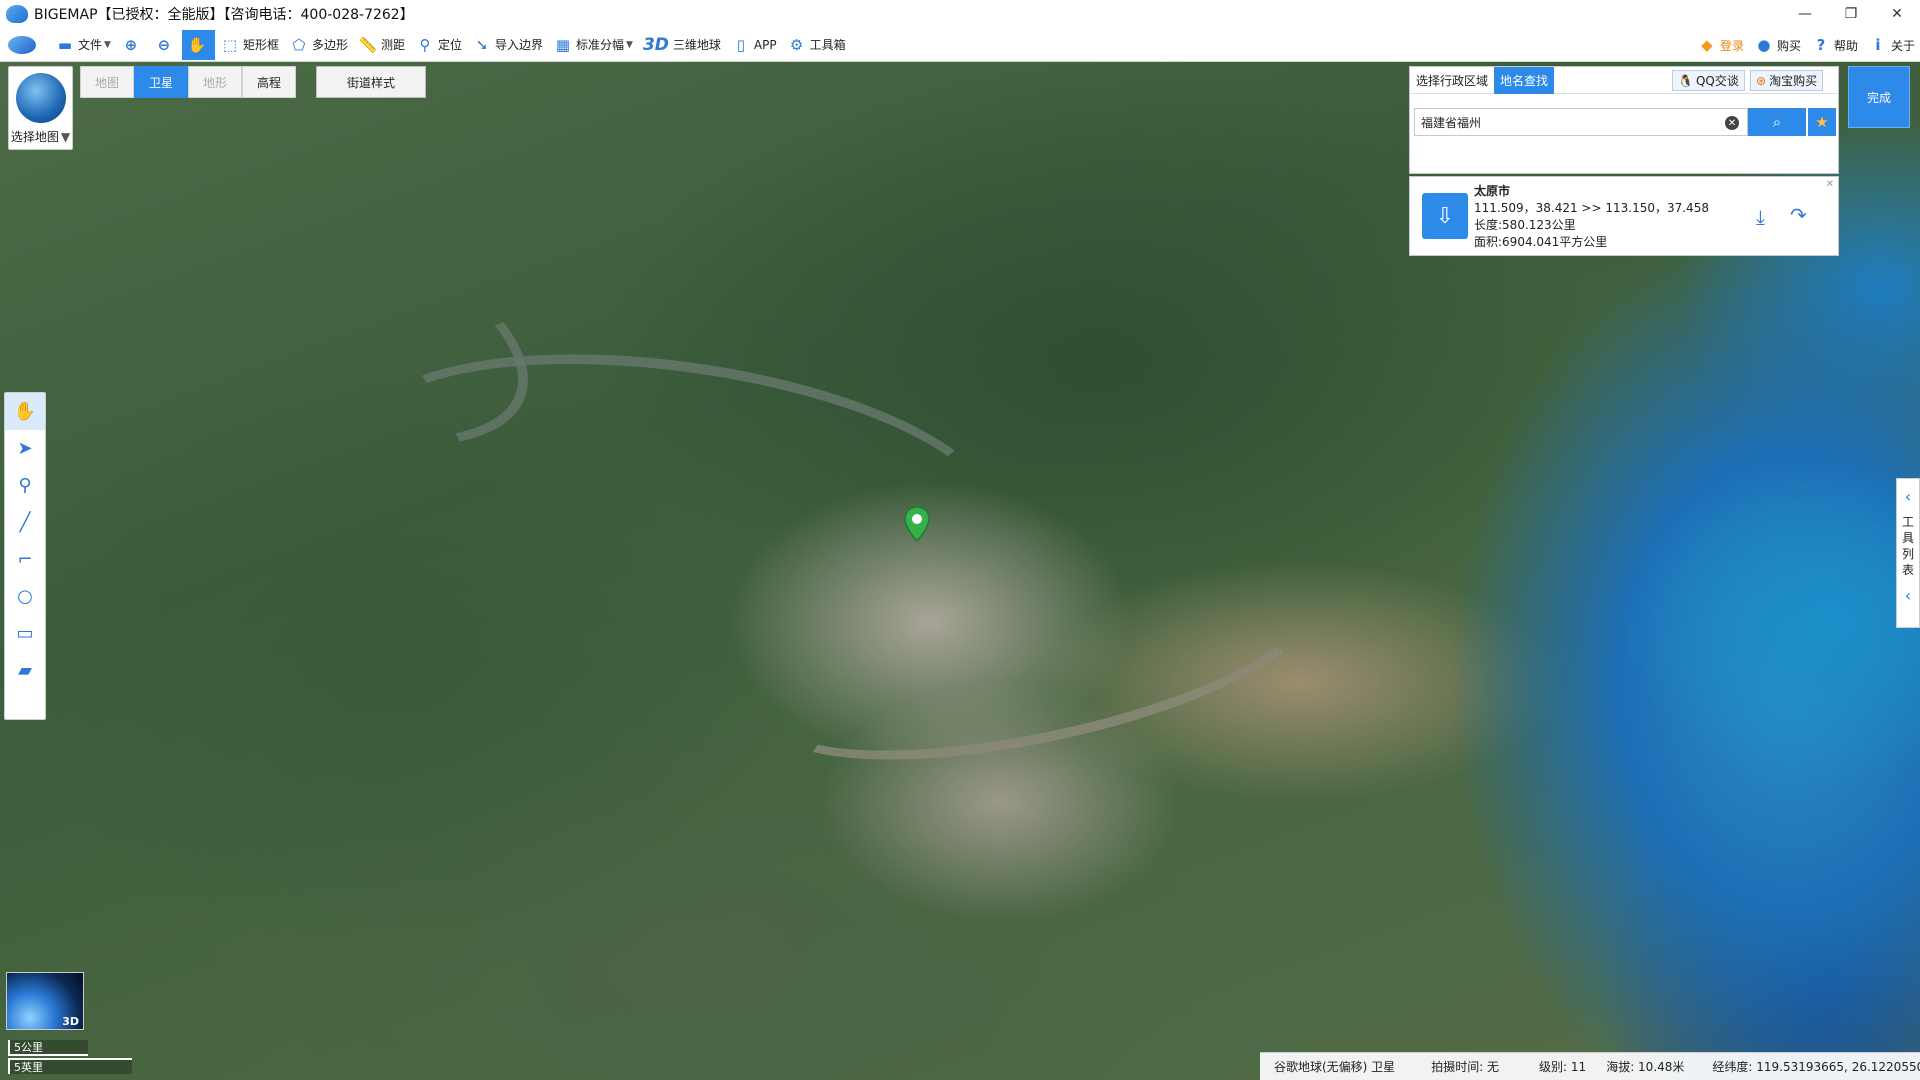 This screenshot has height=1080, width=1920. I want to click on drawing-tool-palette: ✋ ➤ ⚲ ╱ ⌐ ○ ▭ ▰, so click(25, 556).